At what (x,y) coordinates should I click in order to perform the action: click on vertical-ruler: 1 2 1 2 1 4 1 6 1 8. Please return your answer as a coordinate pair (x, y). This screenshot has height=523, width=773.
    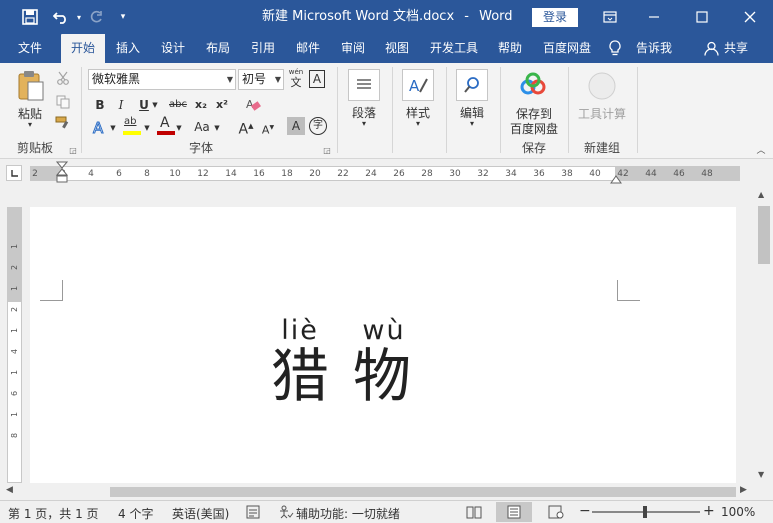
    Looking at the image, I should click on (14, 345).